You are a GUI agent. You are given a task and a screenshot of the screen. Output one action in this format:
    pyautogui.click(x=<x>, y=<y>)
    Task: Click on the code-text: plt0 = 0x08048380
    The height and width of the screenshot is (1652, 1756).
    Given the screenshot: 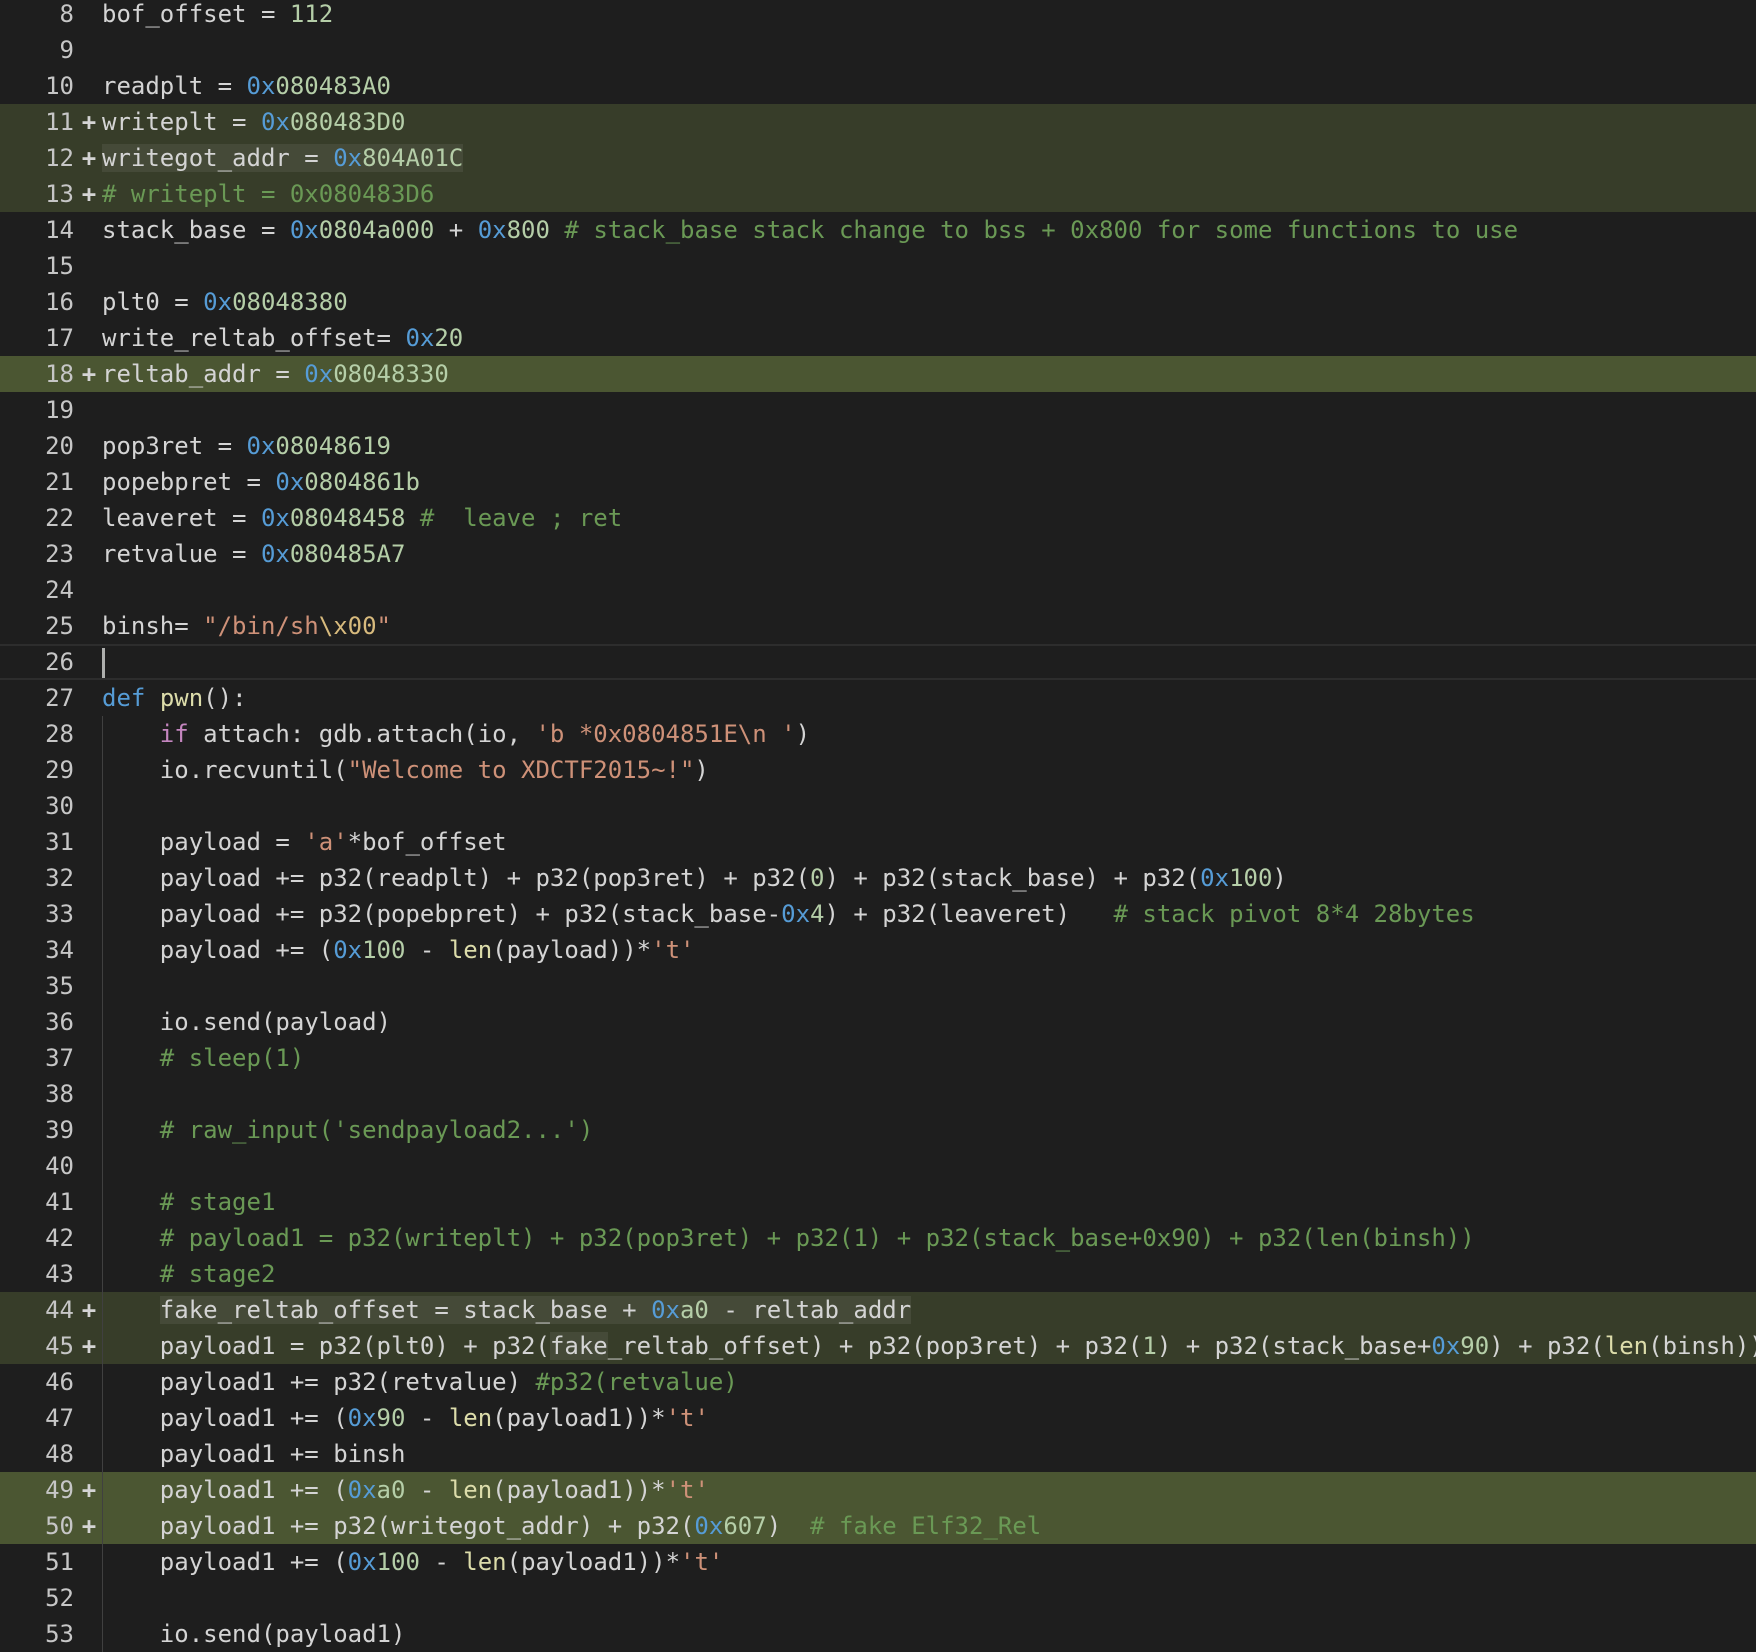 What is the action you would take?
    pyautogui.click(x=225, y=302)
    